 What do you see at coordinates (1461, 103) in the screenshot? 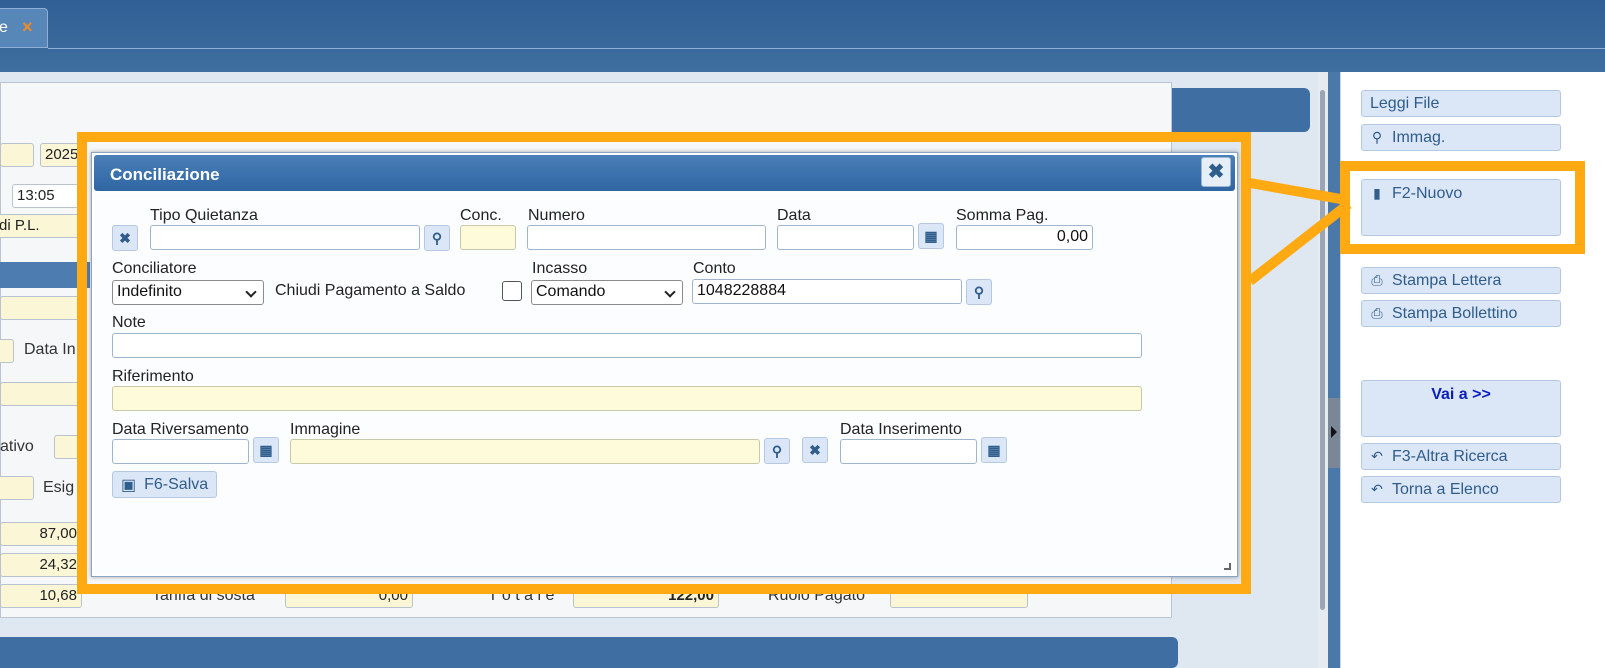
I see `leggi-file-button: Leggi File` at bounding box center [1461, 103].